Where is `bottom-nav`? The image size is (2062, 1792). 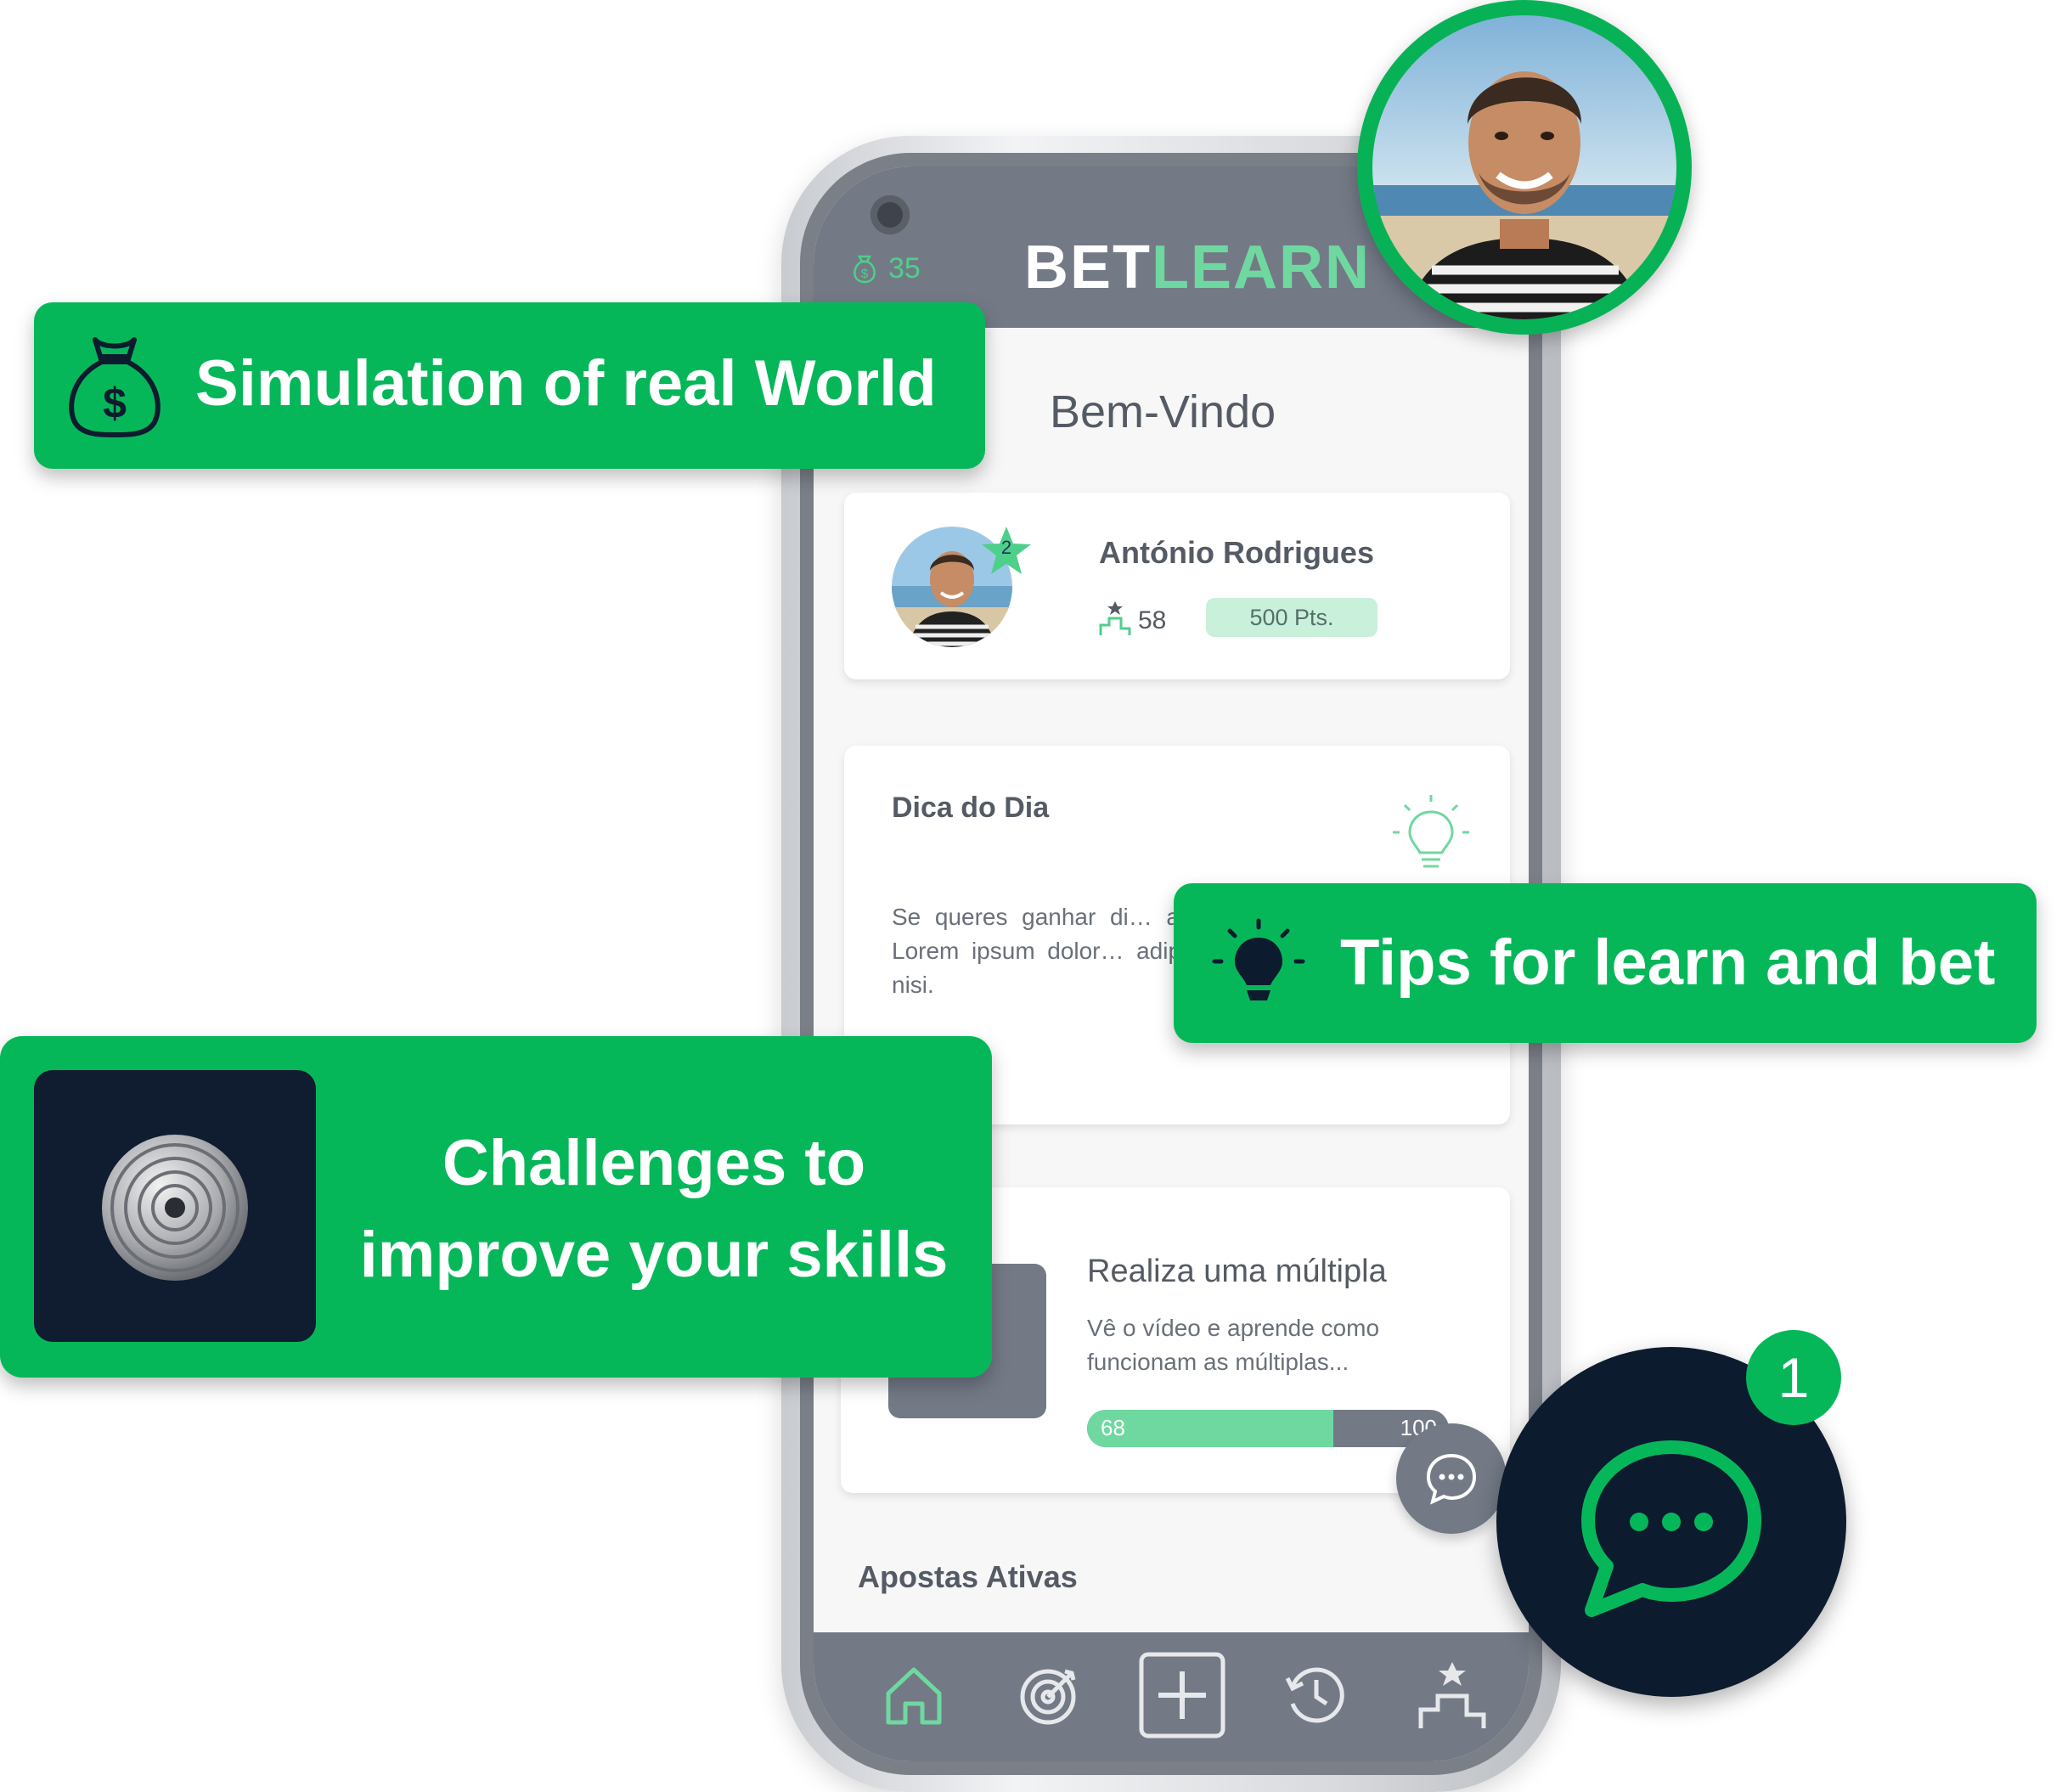 bottom-nav is located at coordinates (1171, 1697).